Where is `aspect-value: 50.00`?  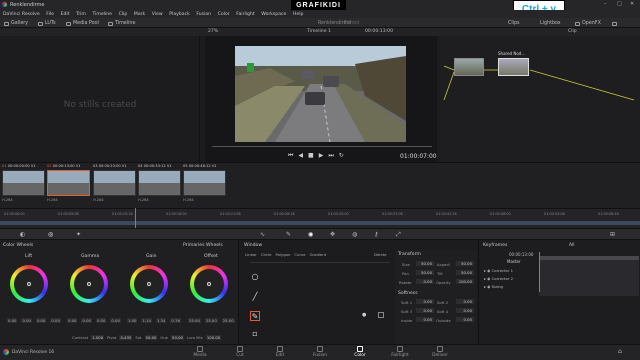 aspect-value: 50.00 is located at coordinates (465, 263).